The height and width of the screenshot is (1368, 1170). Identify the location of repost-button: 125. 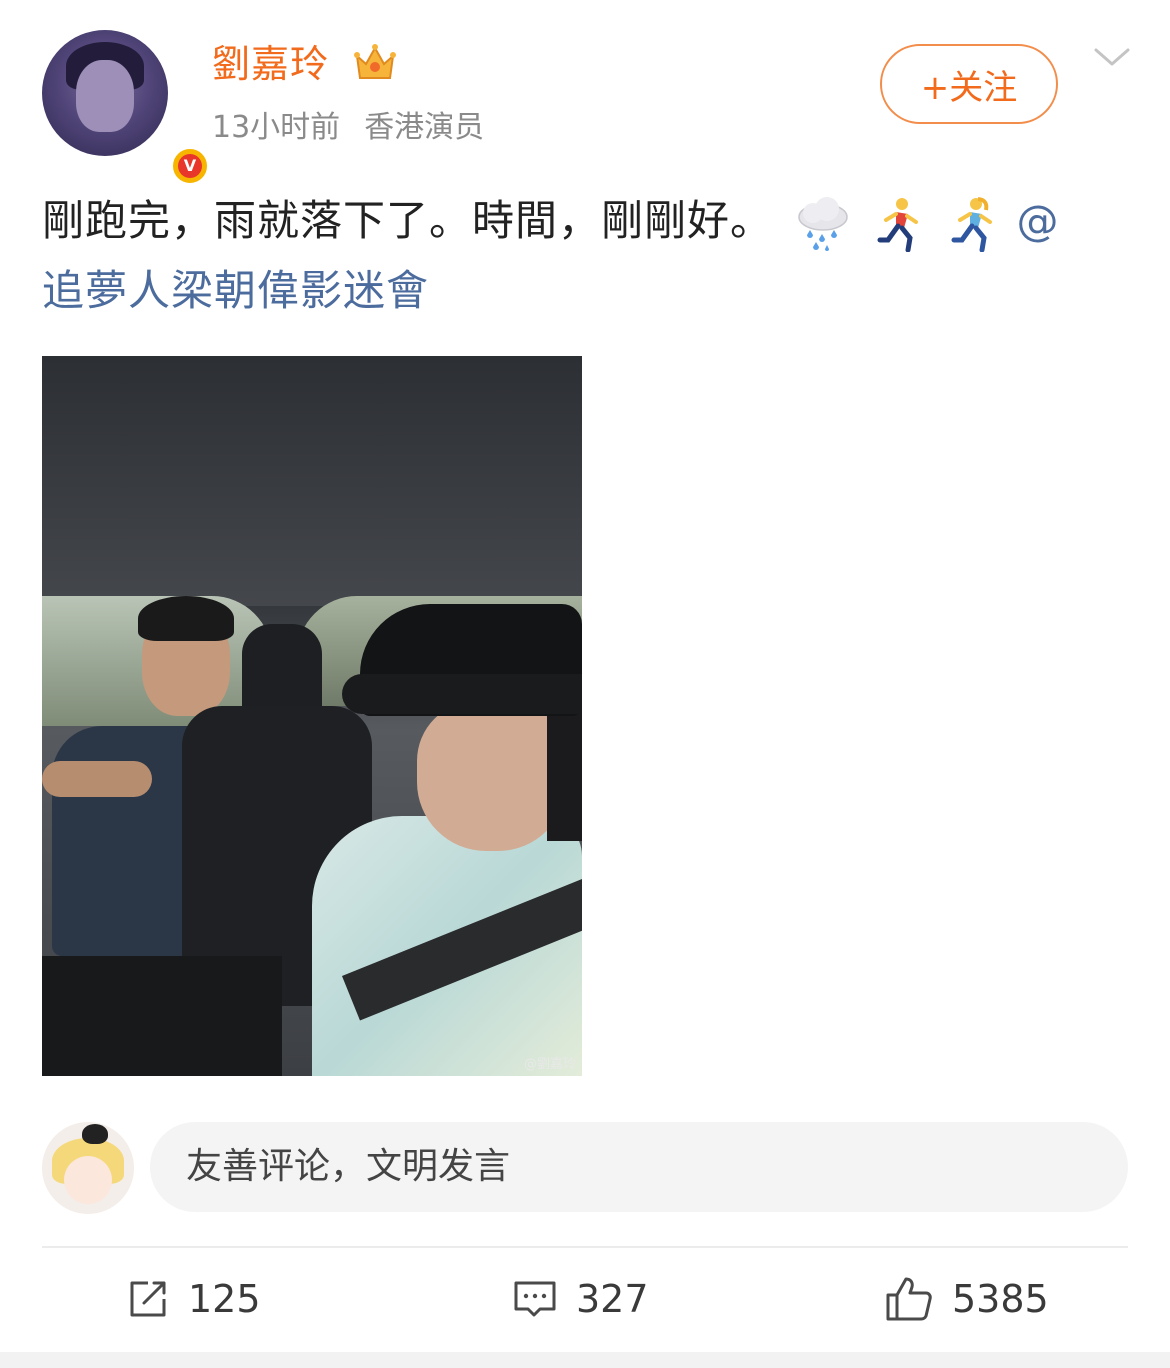
(193, 1299).